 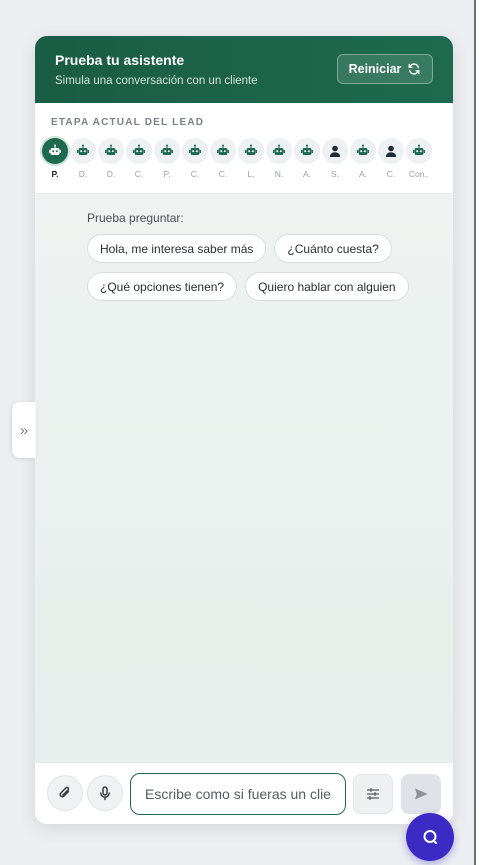 I want to click on reset-button-label: Reiniciar, so click(x=375, y=69).